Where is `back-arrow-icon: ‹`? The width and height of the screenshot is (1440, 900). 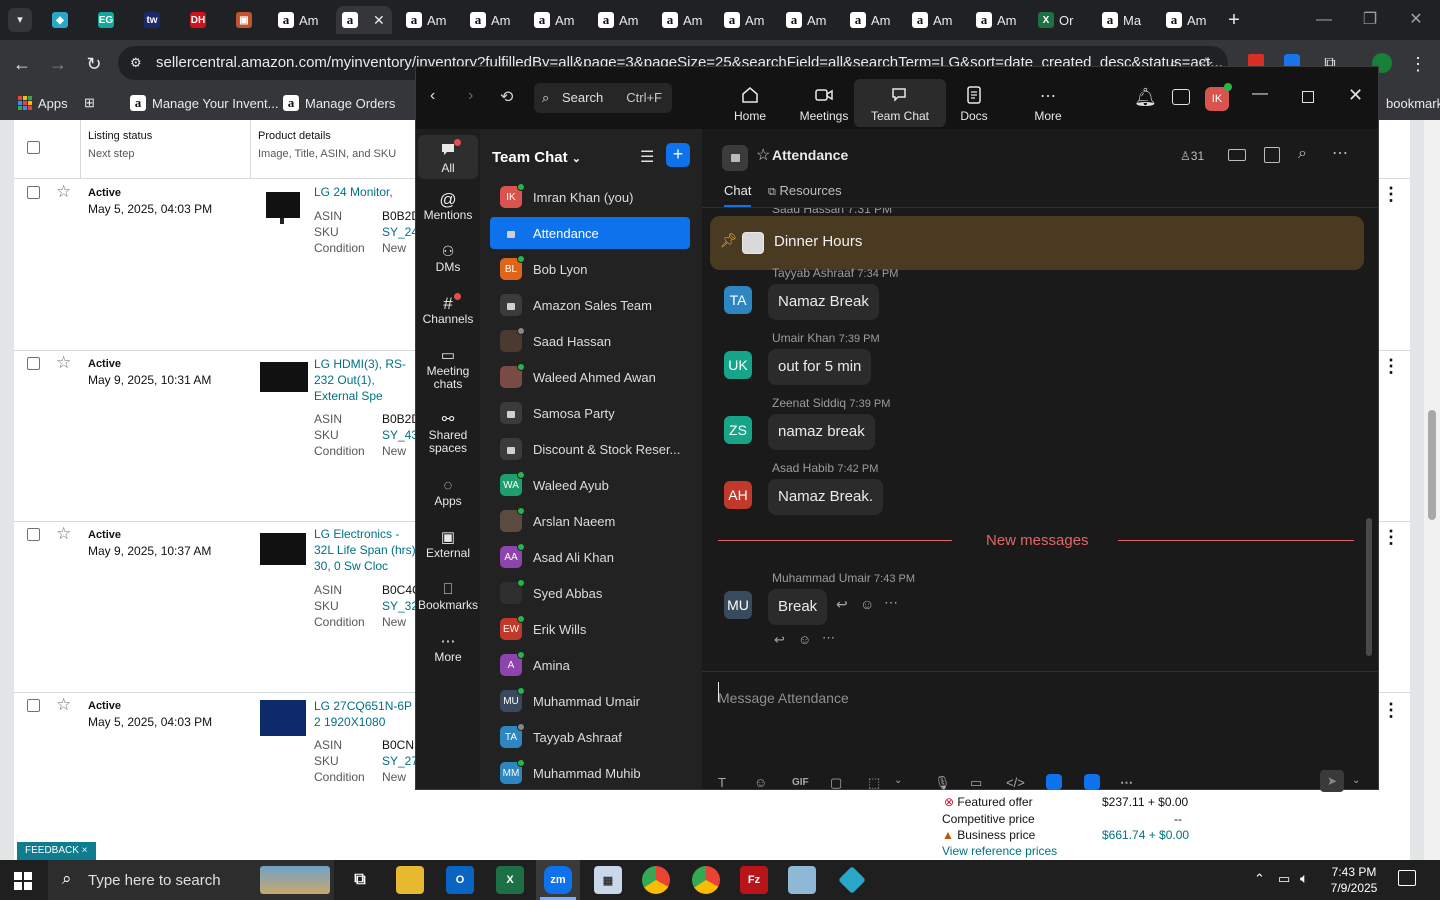
back-arrow-icon: ‹ is located at coordinates (432, 96).